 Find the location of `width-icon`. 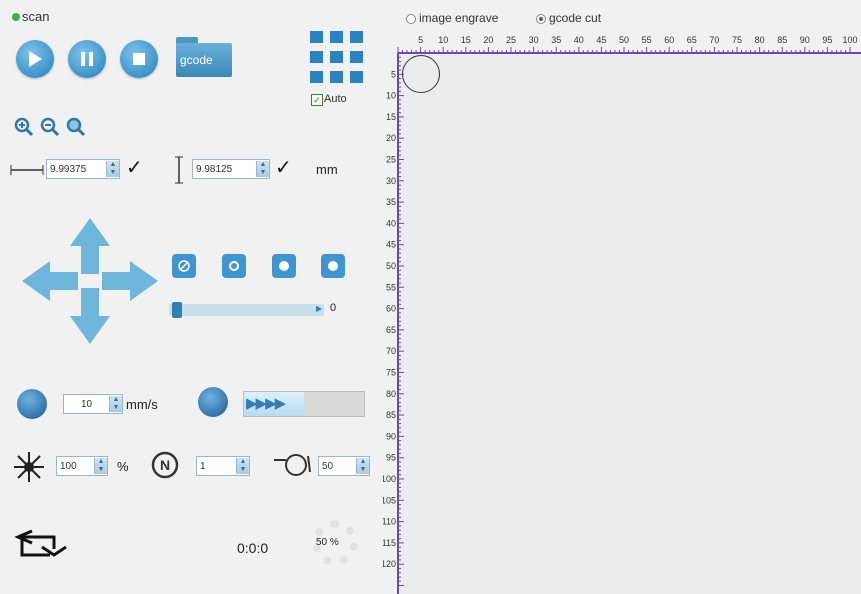

width-icon is located at coordinates (27, 170).